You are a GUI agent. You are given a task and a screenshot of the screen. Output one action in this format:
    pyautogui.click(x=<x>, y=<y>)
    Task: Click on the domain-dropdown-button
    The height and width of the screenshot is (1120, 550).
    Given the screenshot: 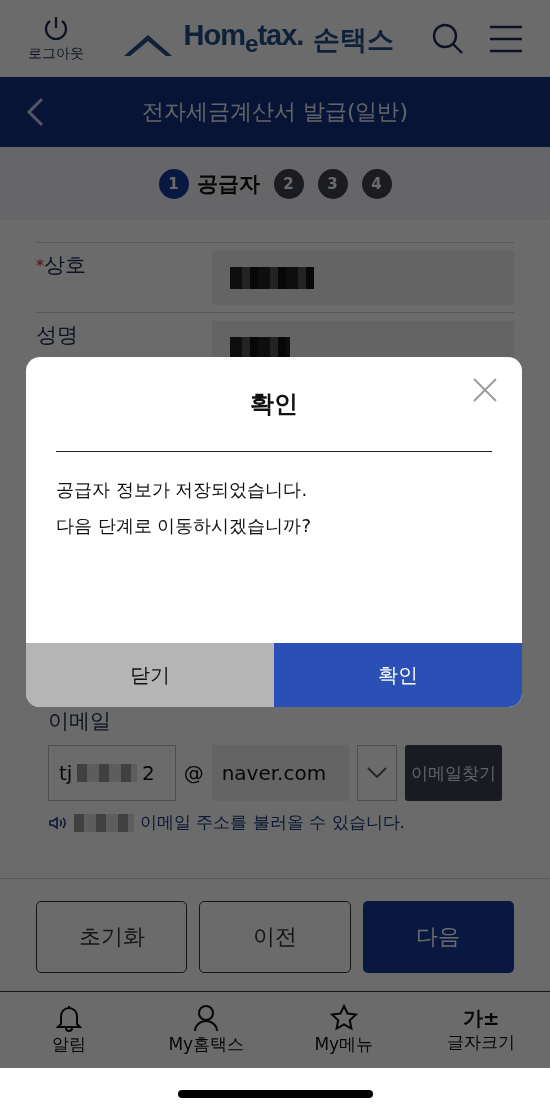 What is the action you would take?
    pyautogui.click(x=377, y=773)
    